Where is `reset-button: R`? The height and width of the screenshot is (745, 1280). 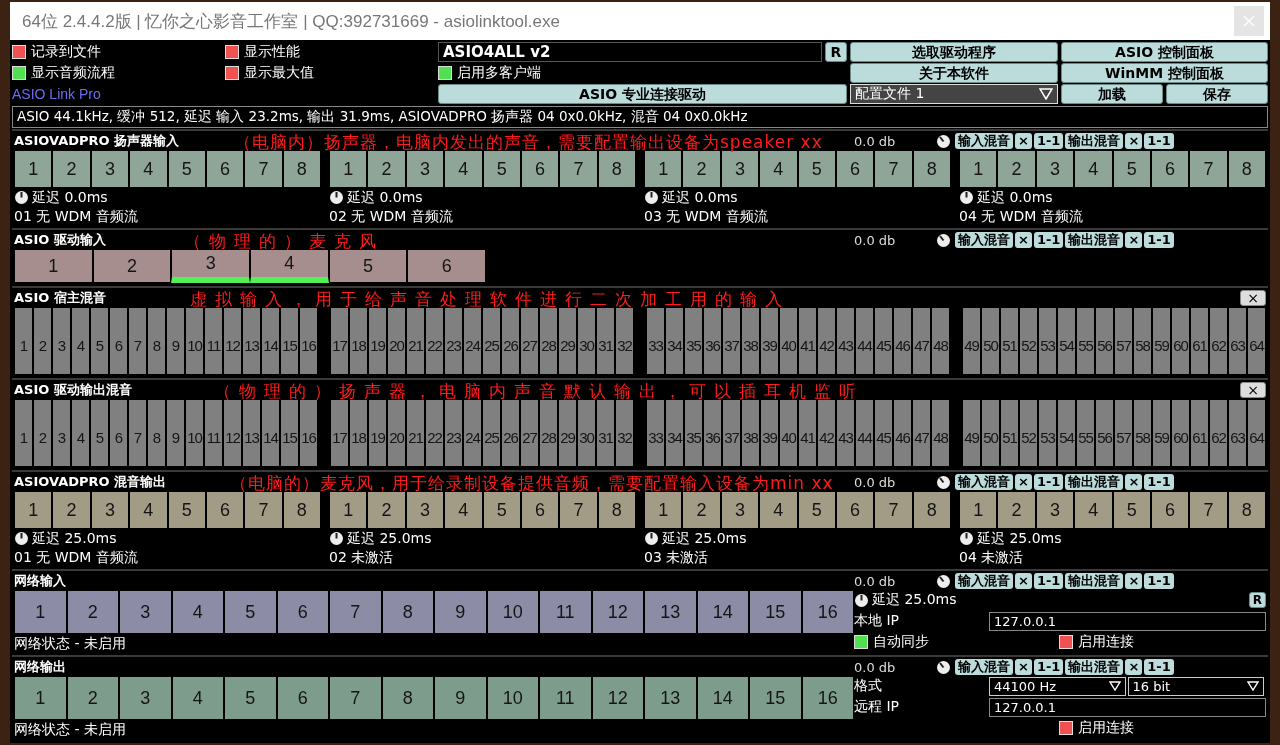 reset-button: R is located at coordinates (1257, 600).